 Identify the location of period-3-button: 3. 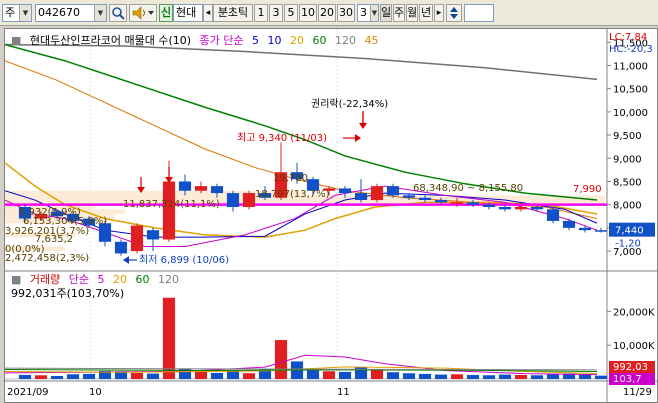
(276, 13).